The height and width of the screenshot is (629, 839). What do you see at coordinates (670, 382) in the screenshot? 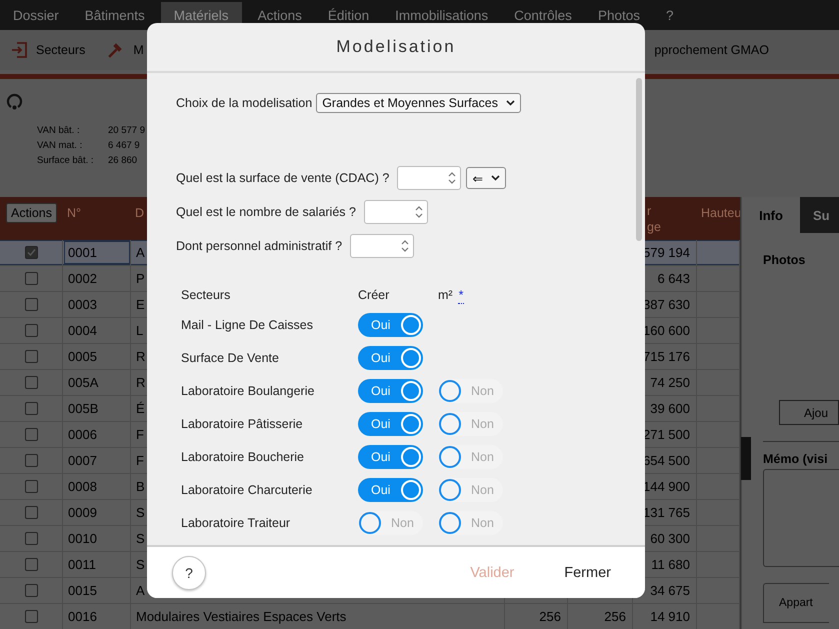
I see `table-cell: 74 250` at bounding box center [670, 382].